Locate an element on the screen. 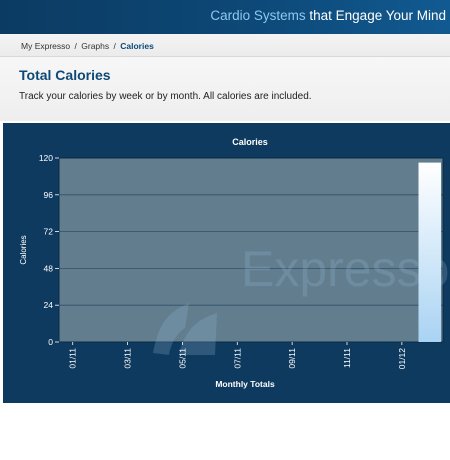 Image resolution: width=450 pixels, height=460 pixels. tagline-rest: that Engage Your Mind is located at coordinates (375, 15).